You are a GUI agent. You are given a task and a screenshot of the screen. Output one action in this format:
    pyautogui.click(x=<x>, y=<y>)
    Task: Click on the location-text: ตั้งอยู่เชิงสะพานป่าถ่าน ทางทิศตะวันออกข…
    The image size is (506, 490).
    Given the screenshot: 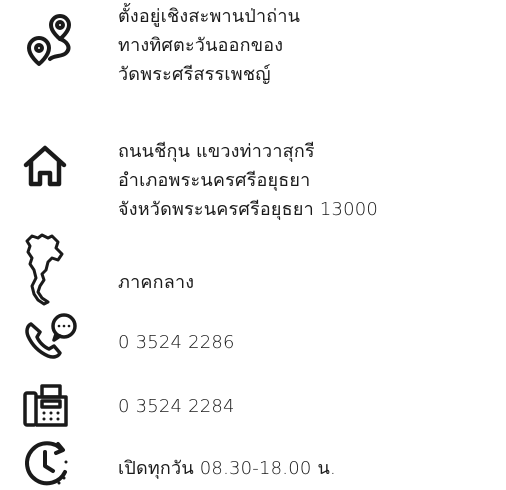 What is the action you would take?
    pyautogui.click(x=209, y=45)
    